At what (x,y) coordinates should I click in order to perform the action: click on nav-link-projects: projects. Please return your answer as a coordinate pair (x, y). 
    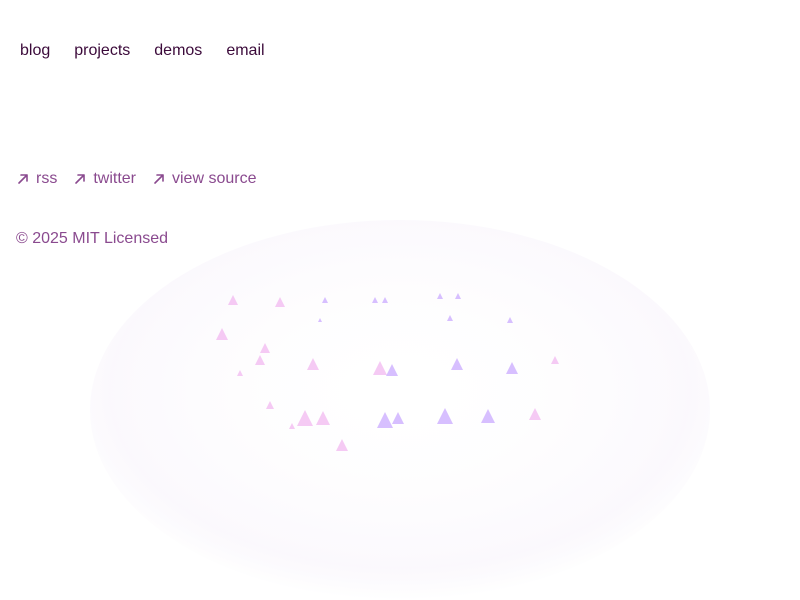
    Looking at the image, I should click on (102, 51).